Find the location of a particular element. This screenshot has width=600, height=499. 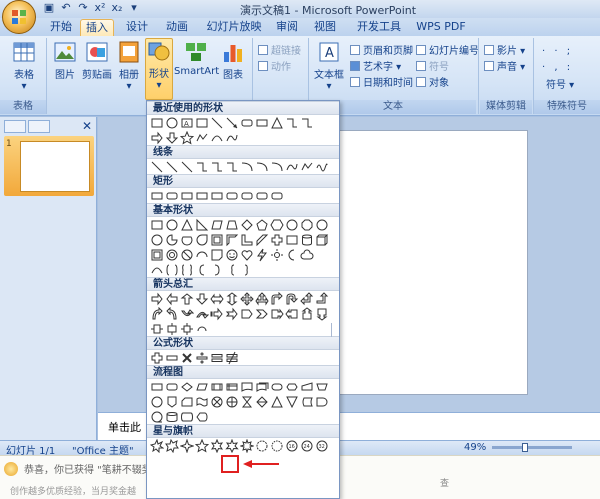

clipart-button: 剪贴画 is located at coordinates (97, 69).